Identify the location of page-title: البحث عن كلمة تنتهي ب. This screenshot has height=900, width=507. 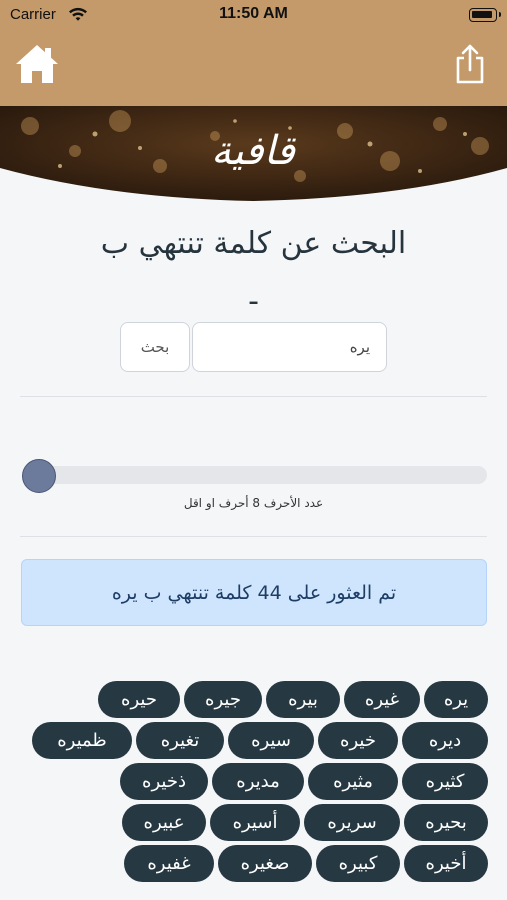
(253, 243).